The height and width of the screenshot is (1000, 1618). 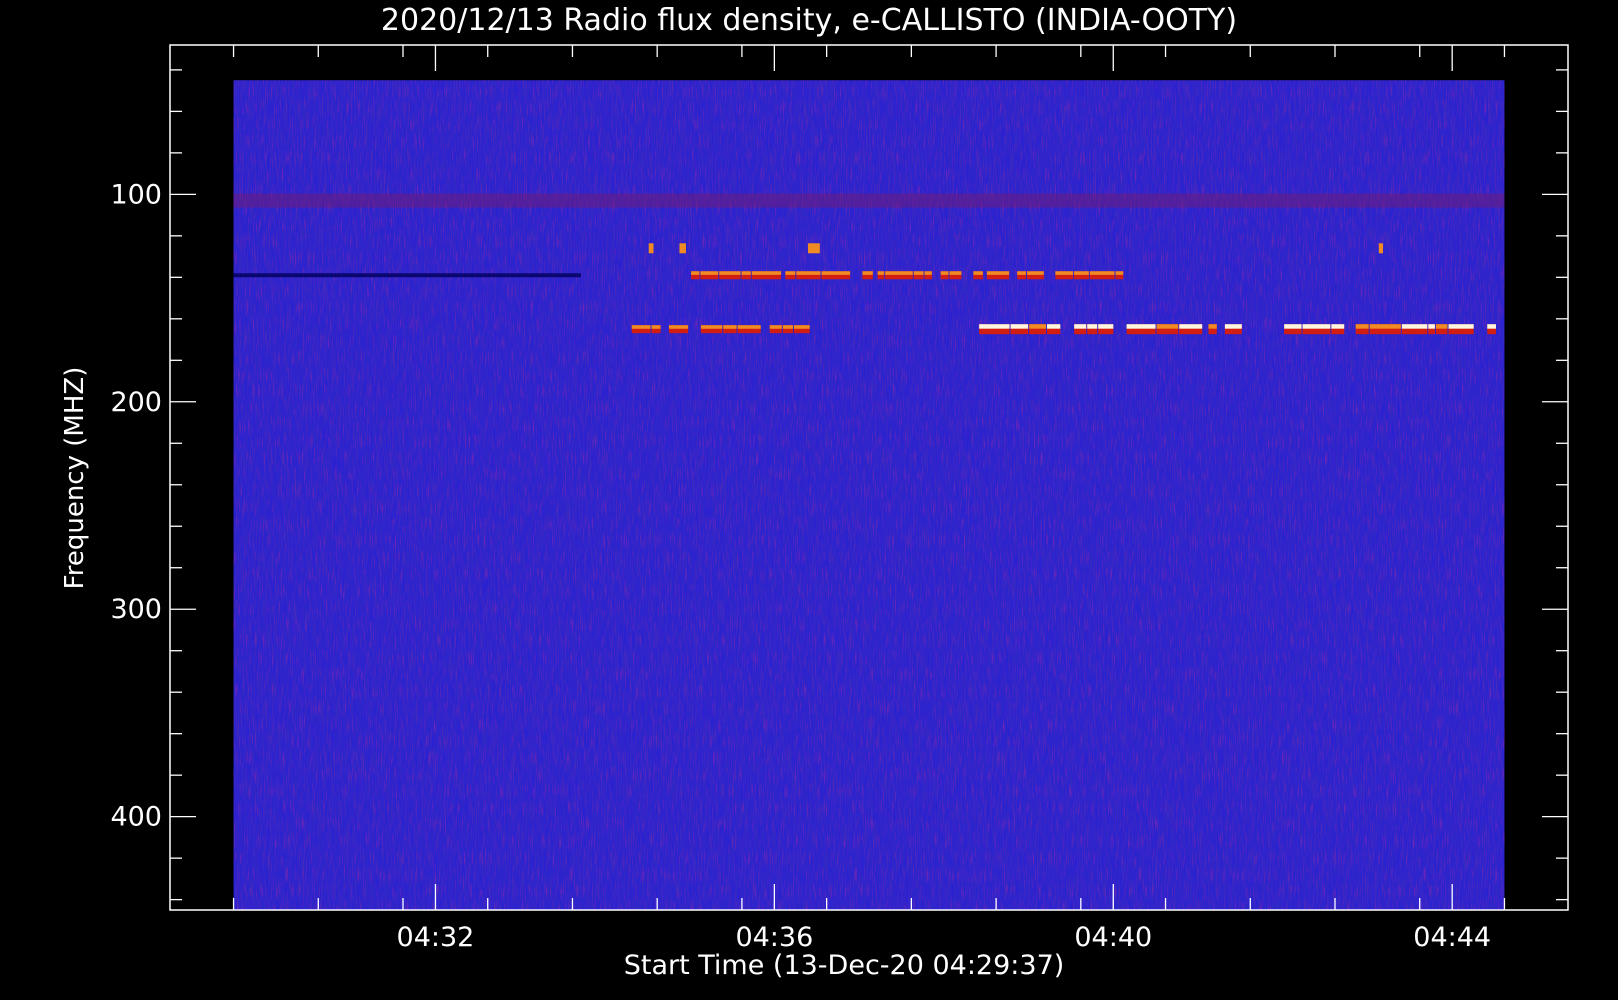 I want to click on x-tick-label: 04:44, so click(x=1452, y=937).